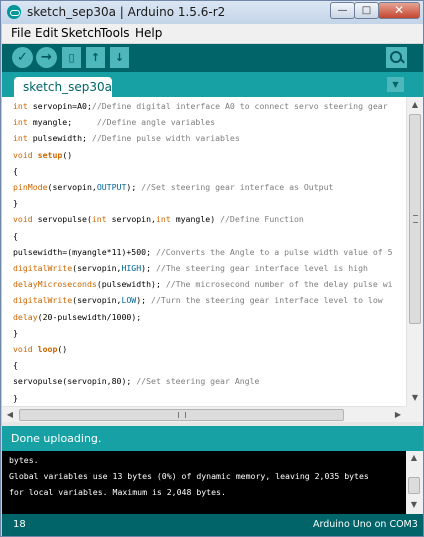 The height and width of the screenshot is (537, 424). I want to click on menu-bar: File Edit Sketch Tools Help, so click(212, 34).